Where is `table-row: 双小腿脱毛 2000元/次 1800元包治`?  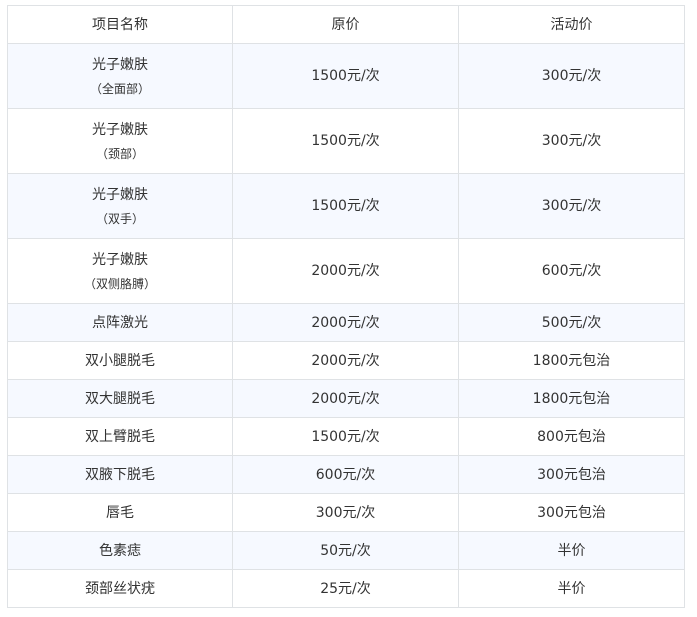
table-row: 双小腿脱毛 2000元/次 1800元包治 is located at coordinates (346, 360).